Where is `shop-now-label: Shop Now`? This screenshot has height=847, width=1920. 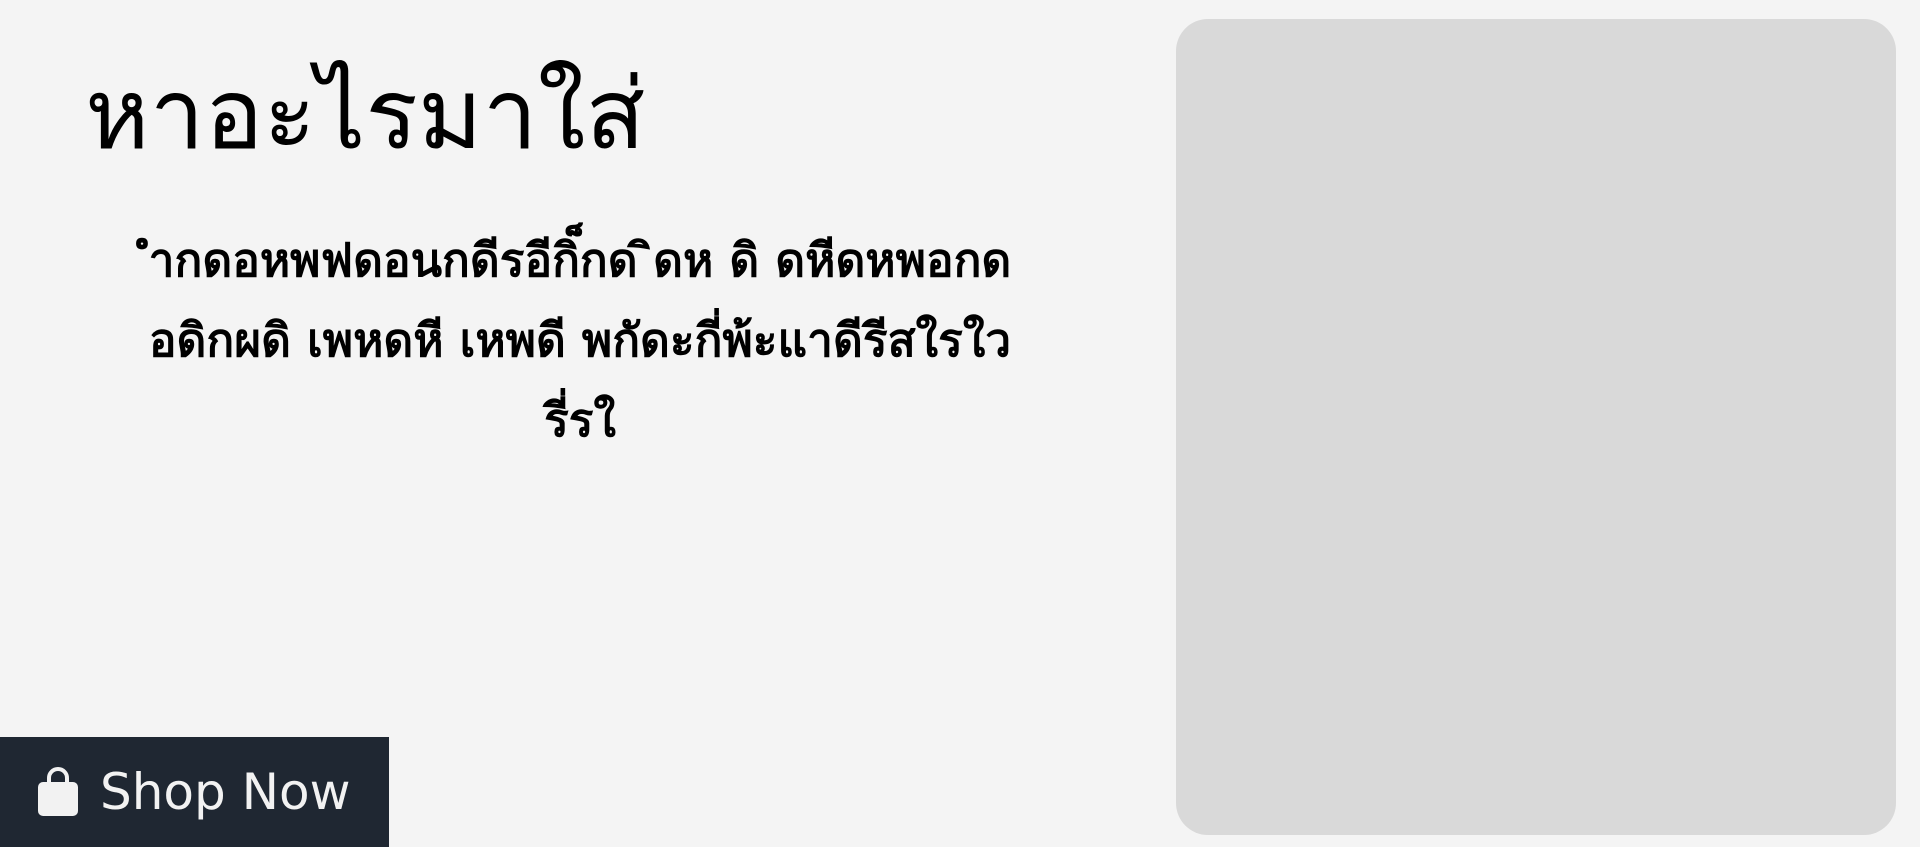 shop-now-label: Shop Now is located at coordinates (225, 792).